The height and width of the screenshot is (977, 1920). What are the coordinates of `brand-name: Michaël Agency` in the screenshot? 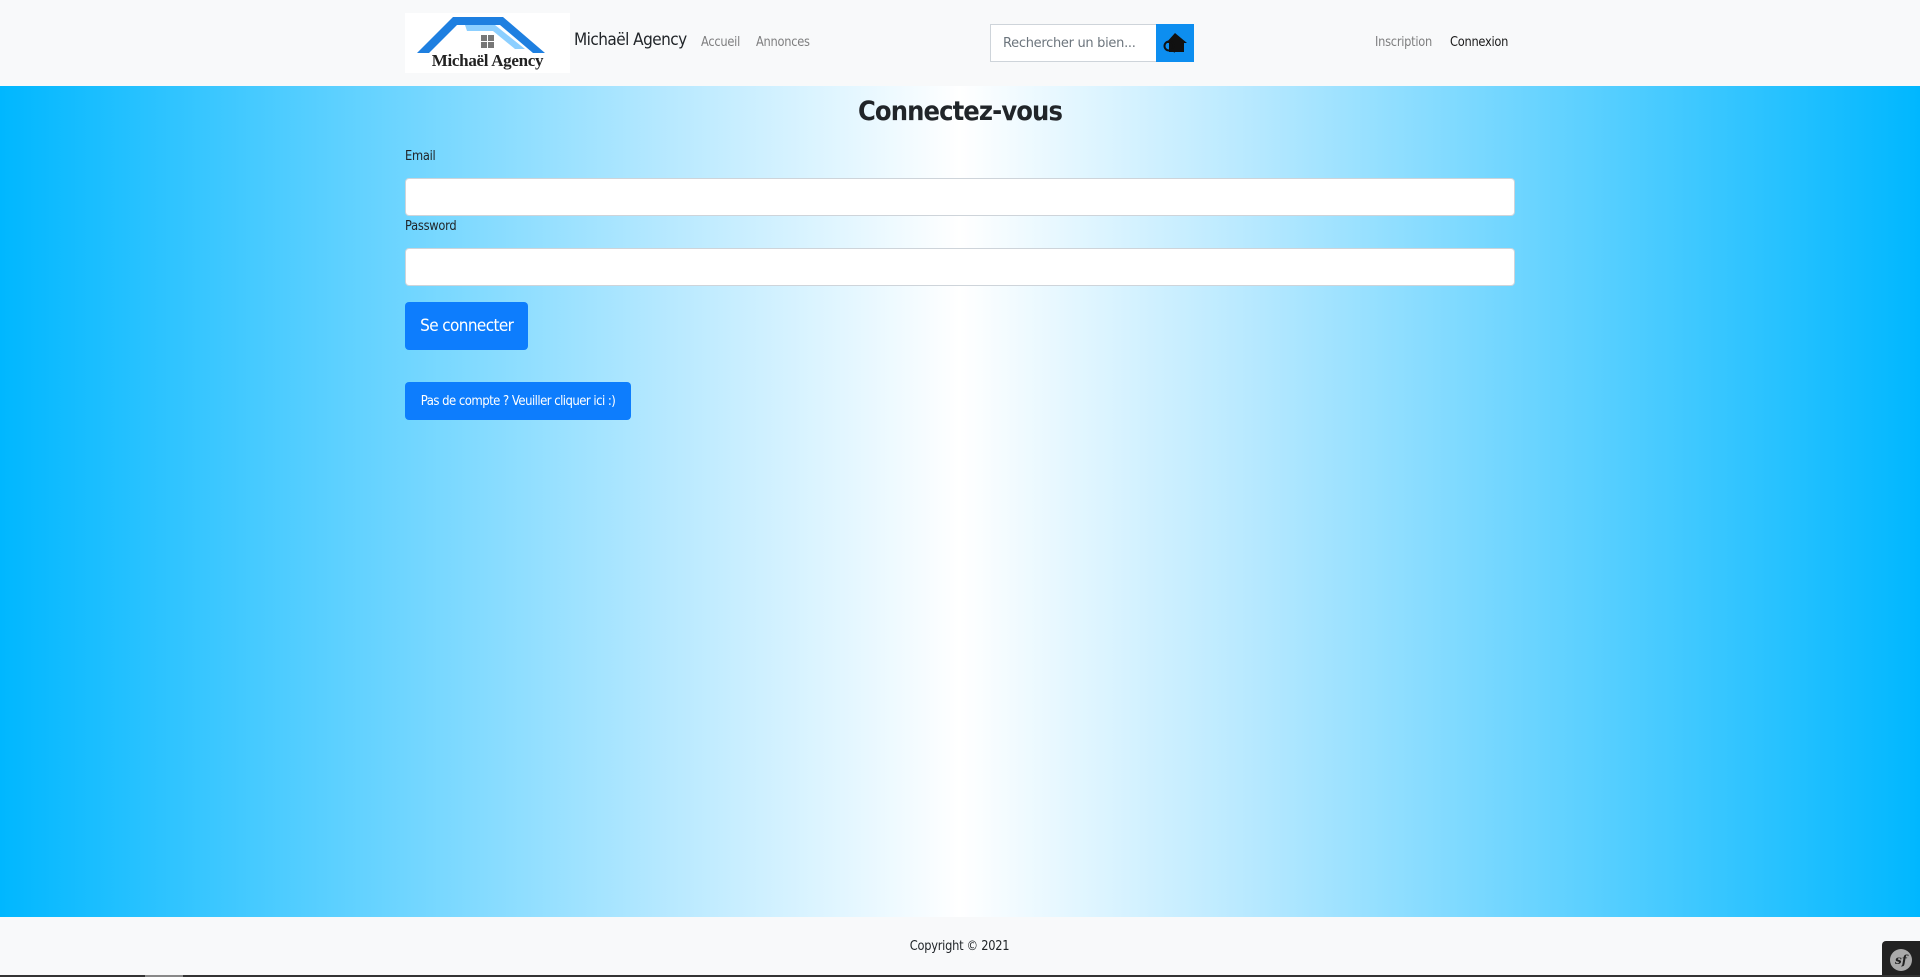 It's located at (630, 40).